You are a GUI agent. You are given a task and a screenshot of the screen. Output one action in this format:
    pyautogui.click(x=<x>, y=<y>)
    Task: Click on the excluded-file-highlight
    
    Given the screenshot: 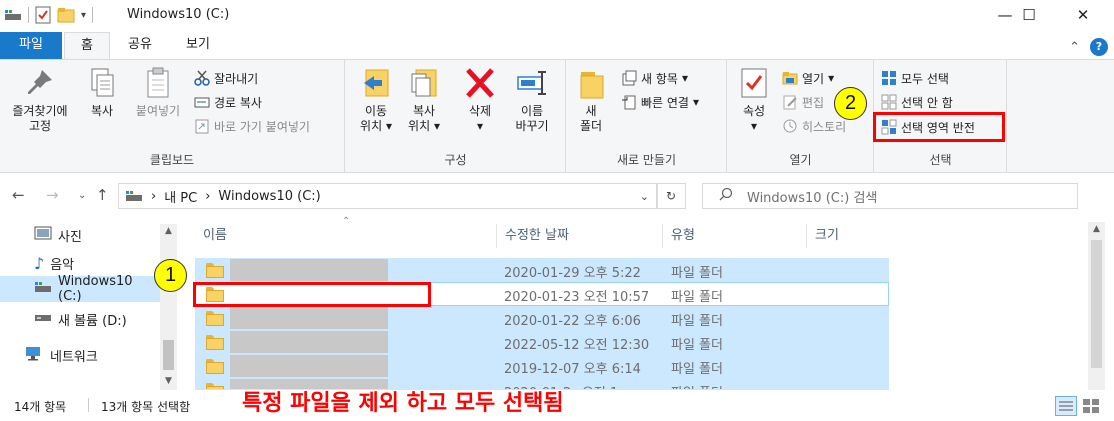 What is the action you would take?
    pyautogui.click(x=312, y=294)
    